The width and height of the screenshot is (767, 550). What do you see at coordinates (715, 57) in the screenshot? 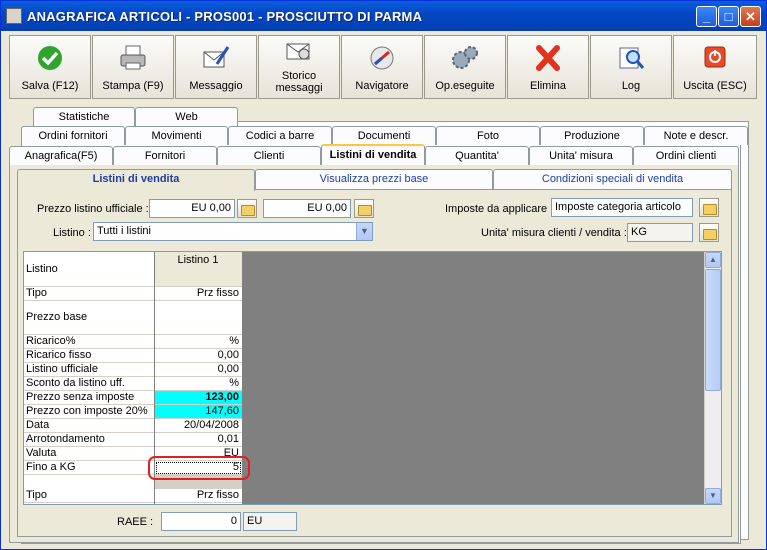
I see `exit-icon` at bounding box center [715, 57].